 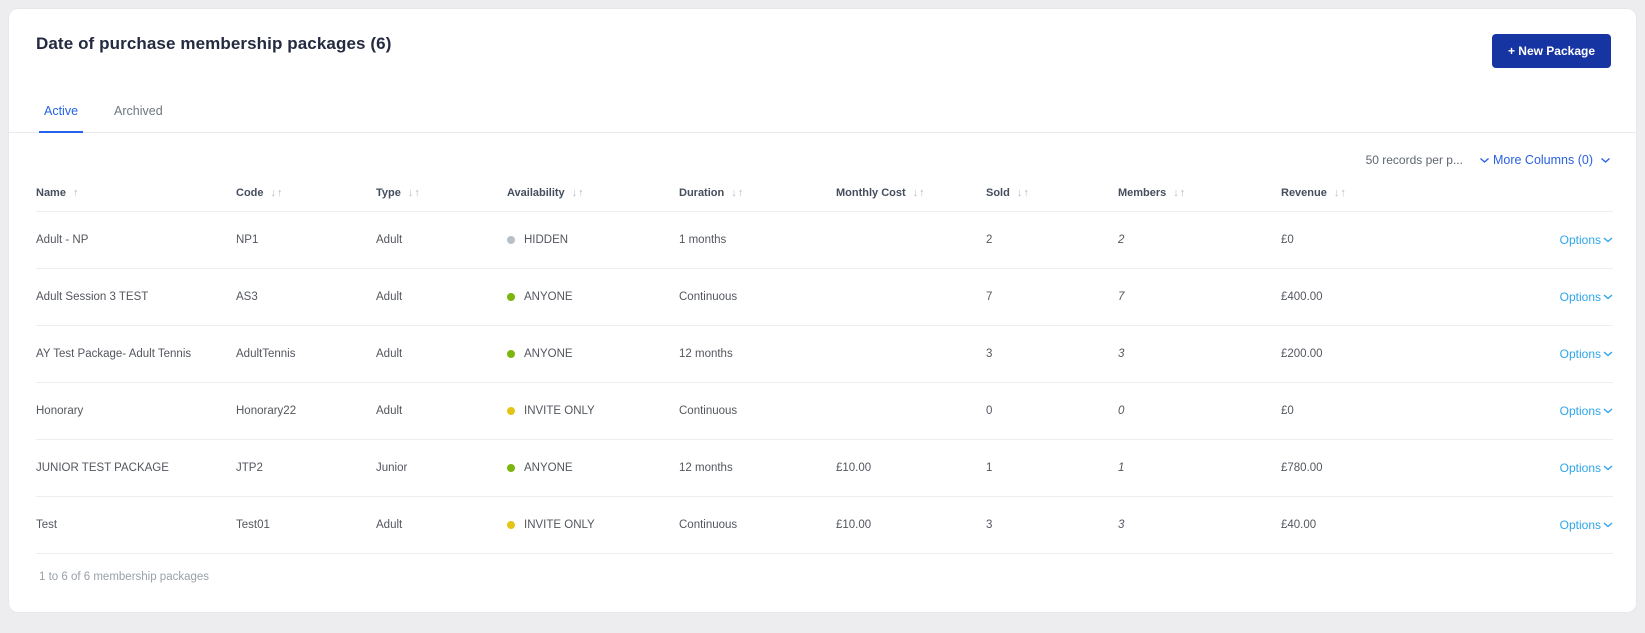 What do you see at coordinates (702, 193) in the screenshot?
I see `column-label: Duration` at bounding box center [702, 193].